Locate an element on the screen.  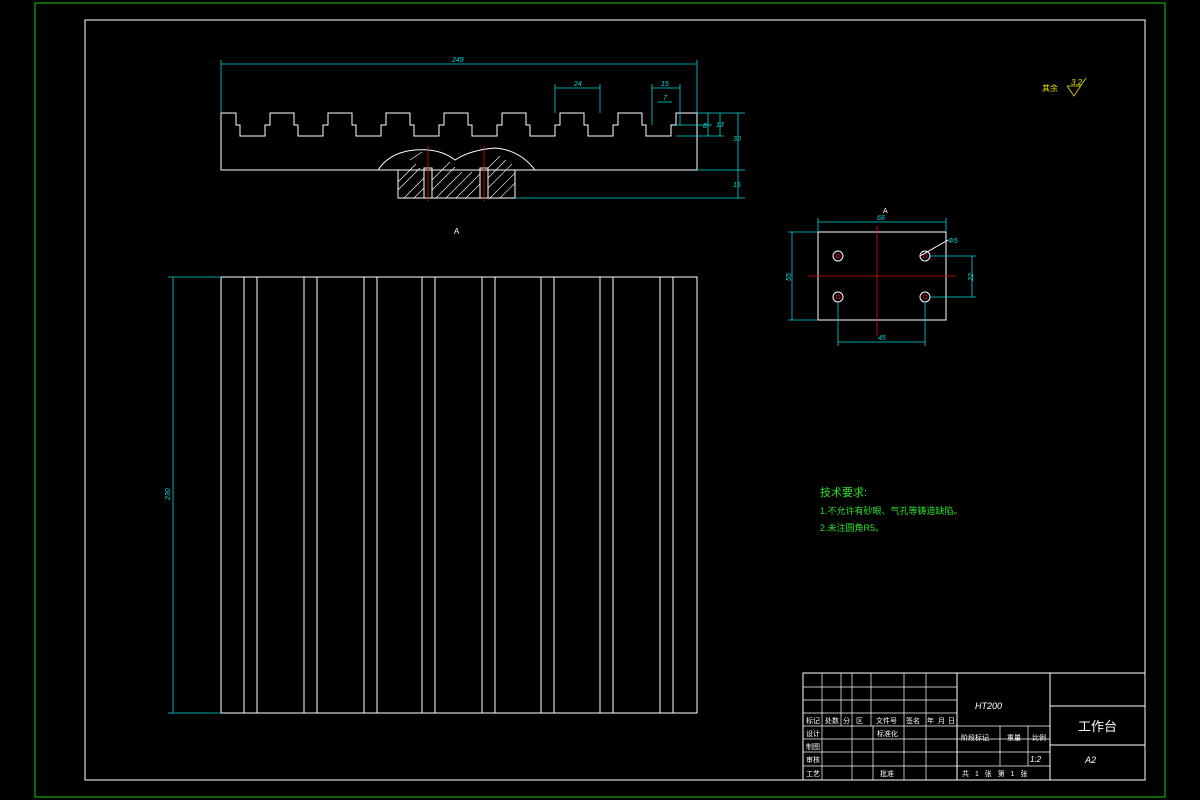
dim-hole-spacing-y: 22 is located at coordinates (971, 277).